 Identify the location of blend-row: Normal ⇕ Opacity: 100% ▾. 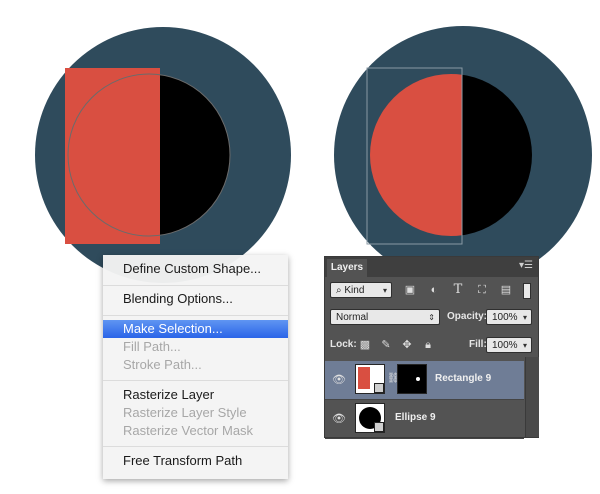
(431, 318).